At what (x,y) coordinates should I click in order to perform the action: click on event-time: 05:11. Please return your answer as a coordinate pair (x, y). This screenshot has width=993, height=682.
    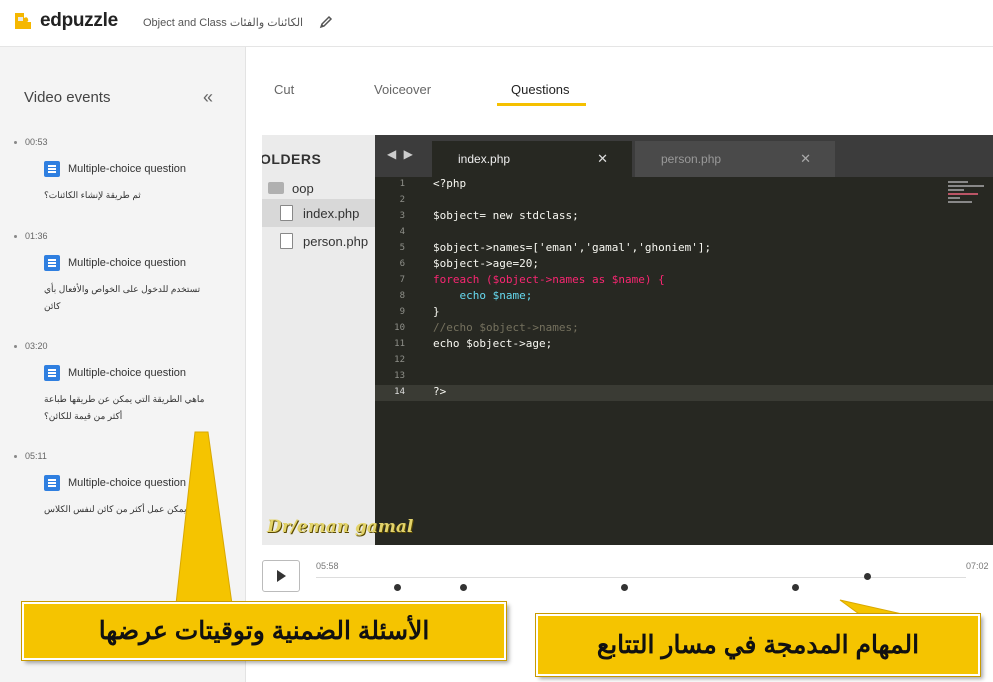
    Looking at the image, I should click on (36, 456).